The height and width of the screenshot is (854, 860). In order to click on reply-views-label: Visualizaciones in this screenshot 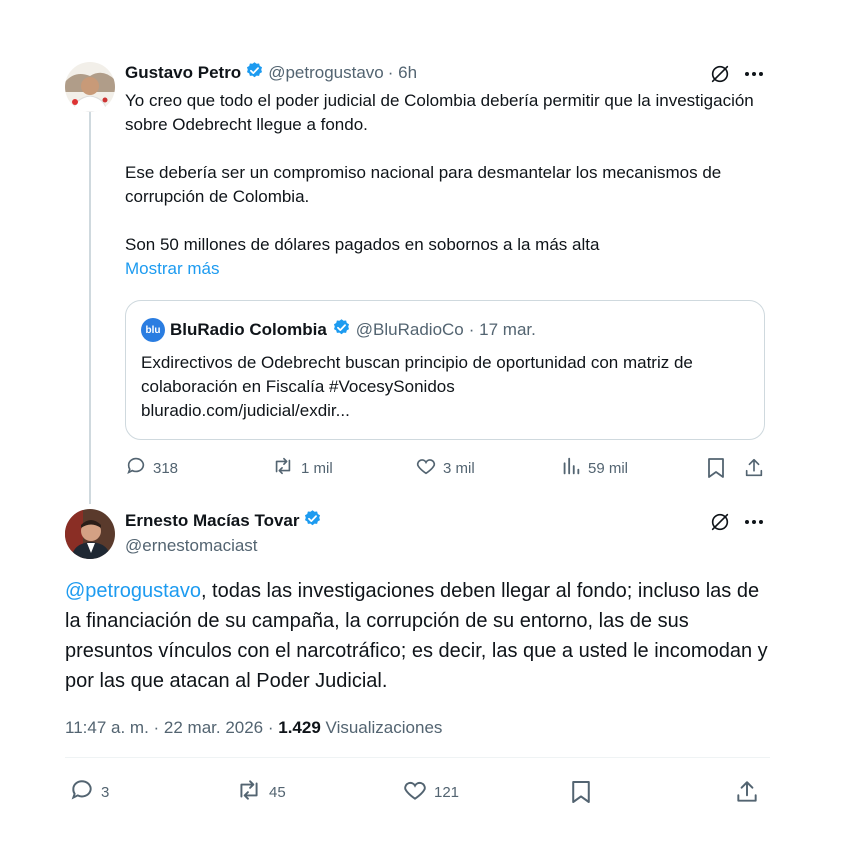, I will do `click(384, 727)`.